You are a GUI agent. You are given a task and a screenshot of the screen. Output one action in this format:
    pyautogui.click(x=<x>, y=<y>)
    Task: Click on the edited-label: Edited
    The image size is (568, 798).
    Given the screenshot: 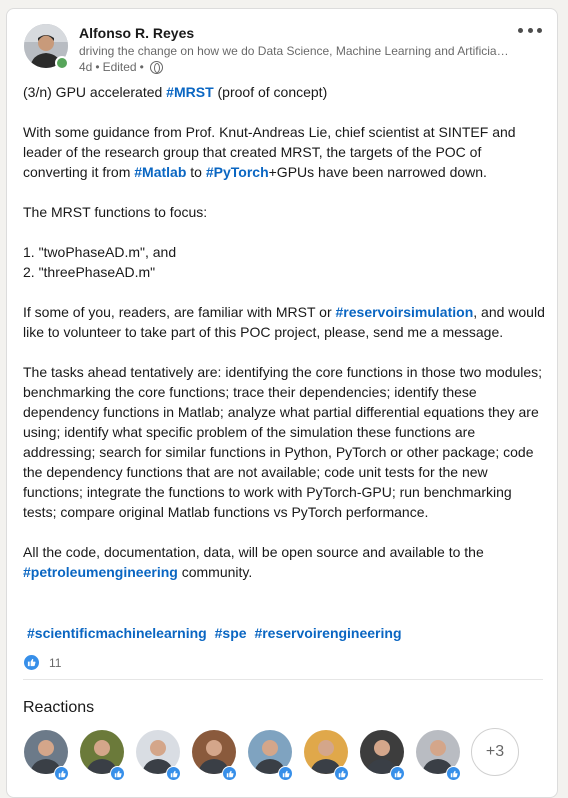 What is the action you would take?
    pyautogui.click(x=119, y=67)
    